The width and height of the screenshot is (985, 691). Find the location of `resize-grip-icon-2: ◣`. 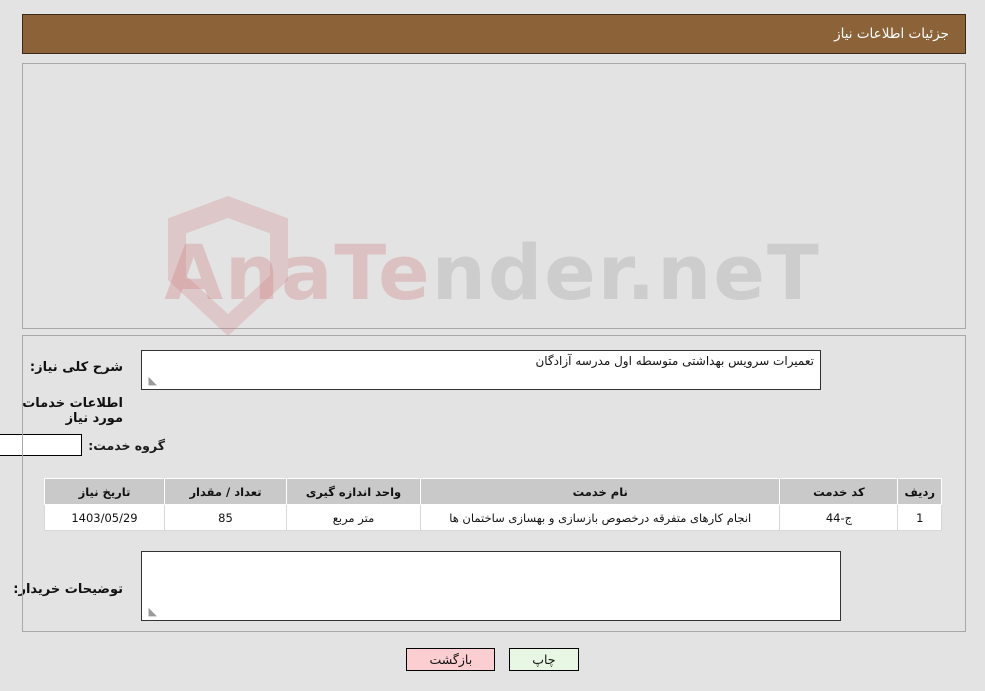

resize-grip-icon-2: ◣ is located at coordinates (151, 612).